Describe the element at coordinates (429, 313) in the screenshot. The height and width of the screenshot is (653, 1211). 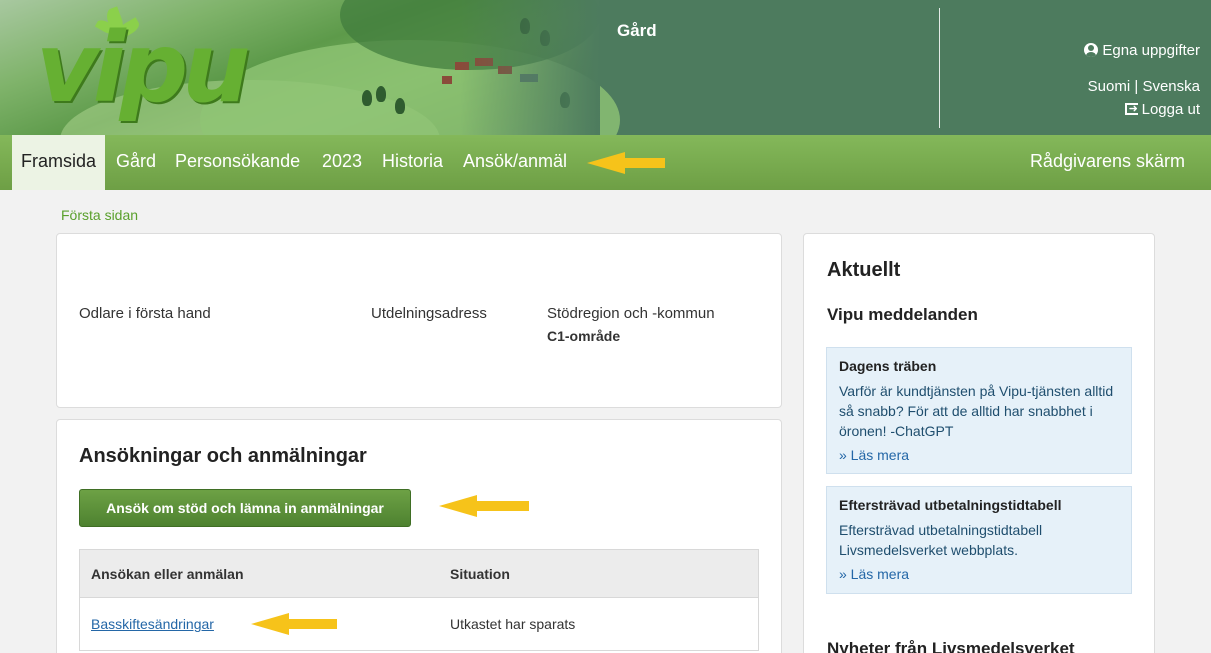
I see `address-label: Utdelningsadress` at that location.